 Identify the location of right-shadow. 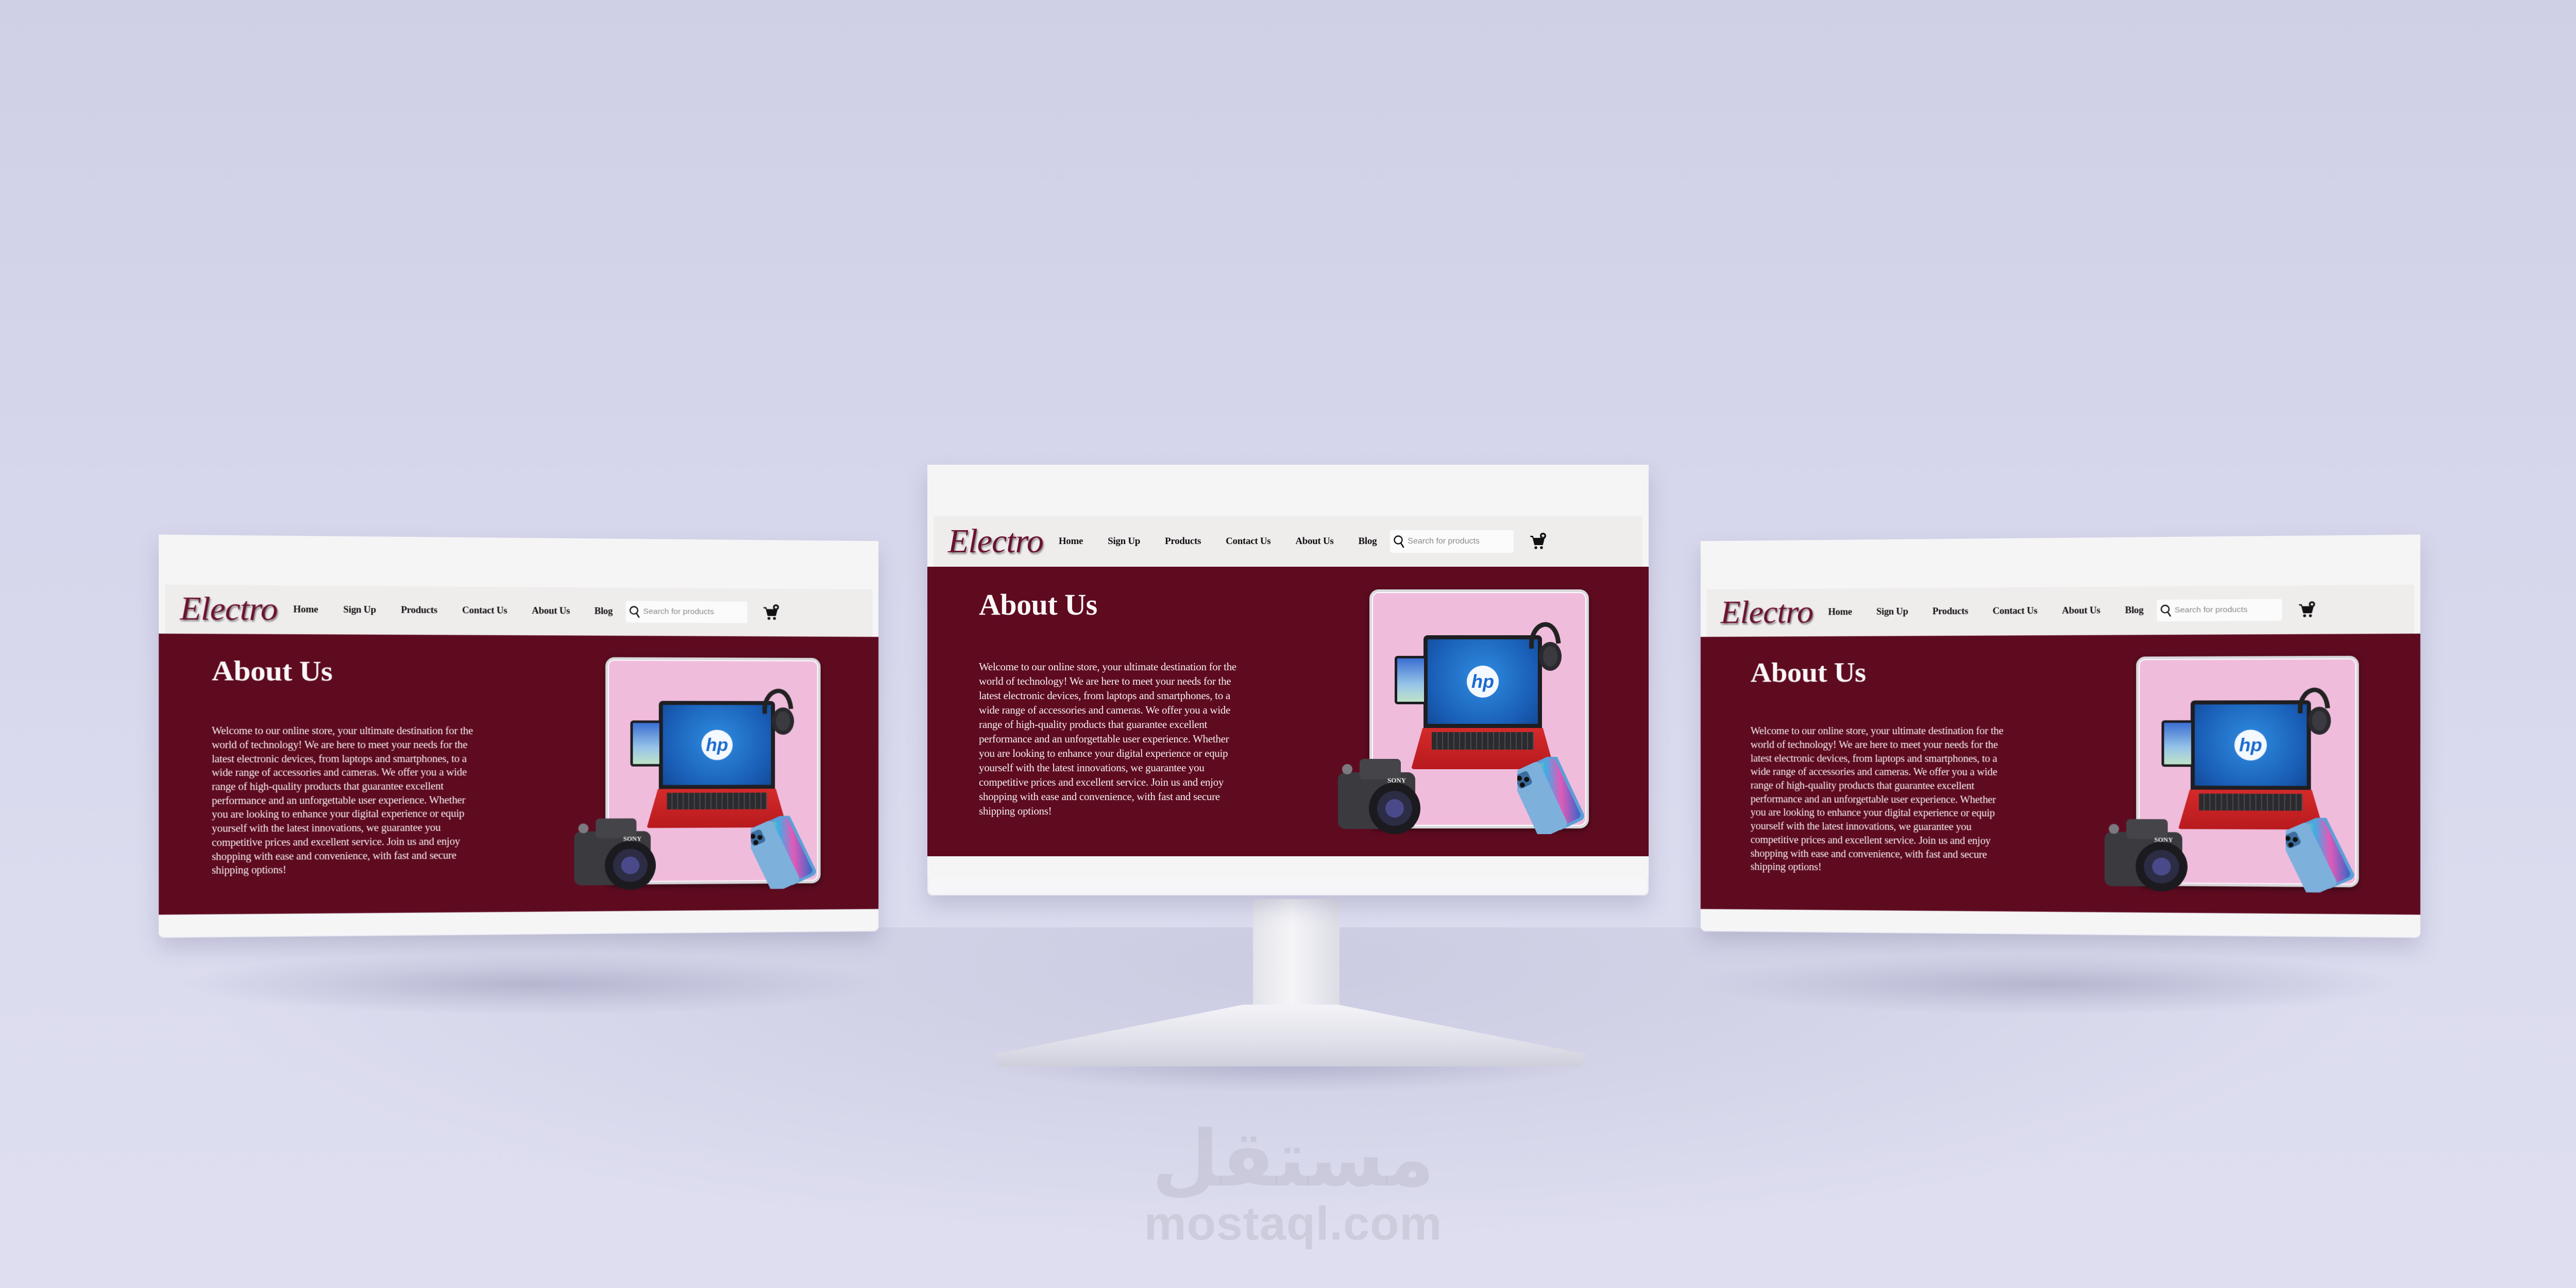
(2050, 984).